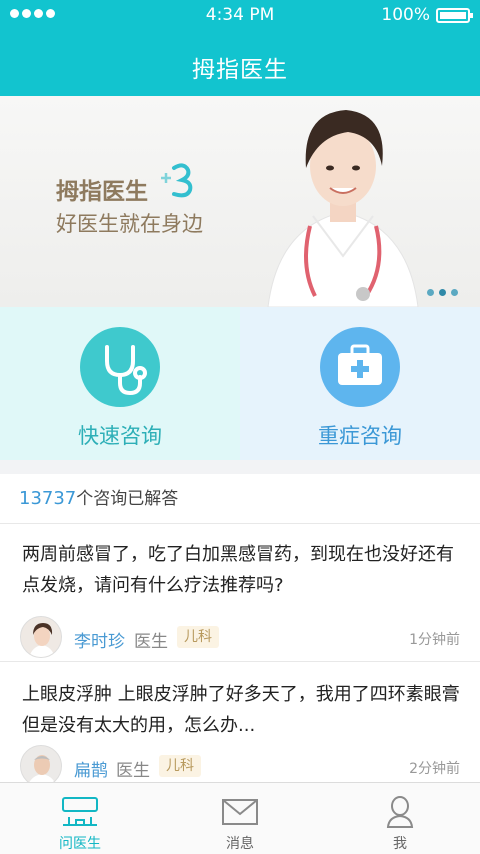  I want to click on bottom-tabbar: 问医生 消息 我, so click(240, 818).